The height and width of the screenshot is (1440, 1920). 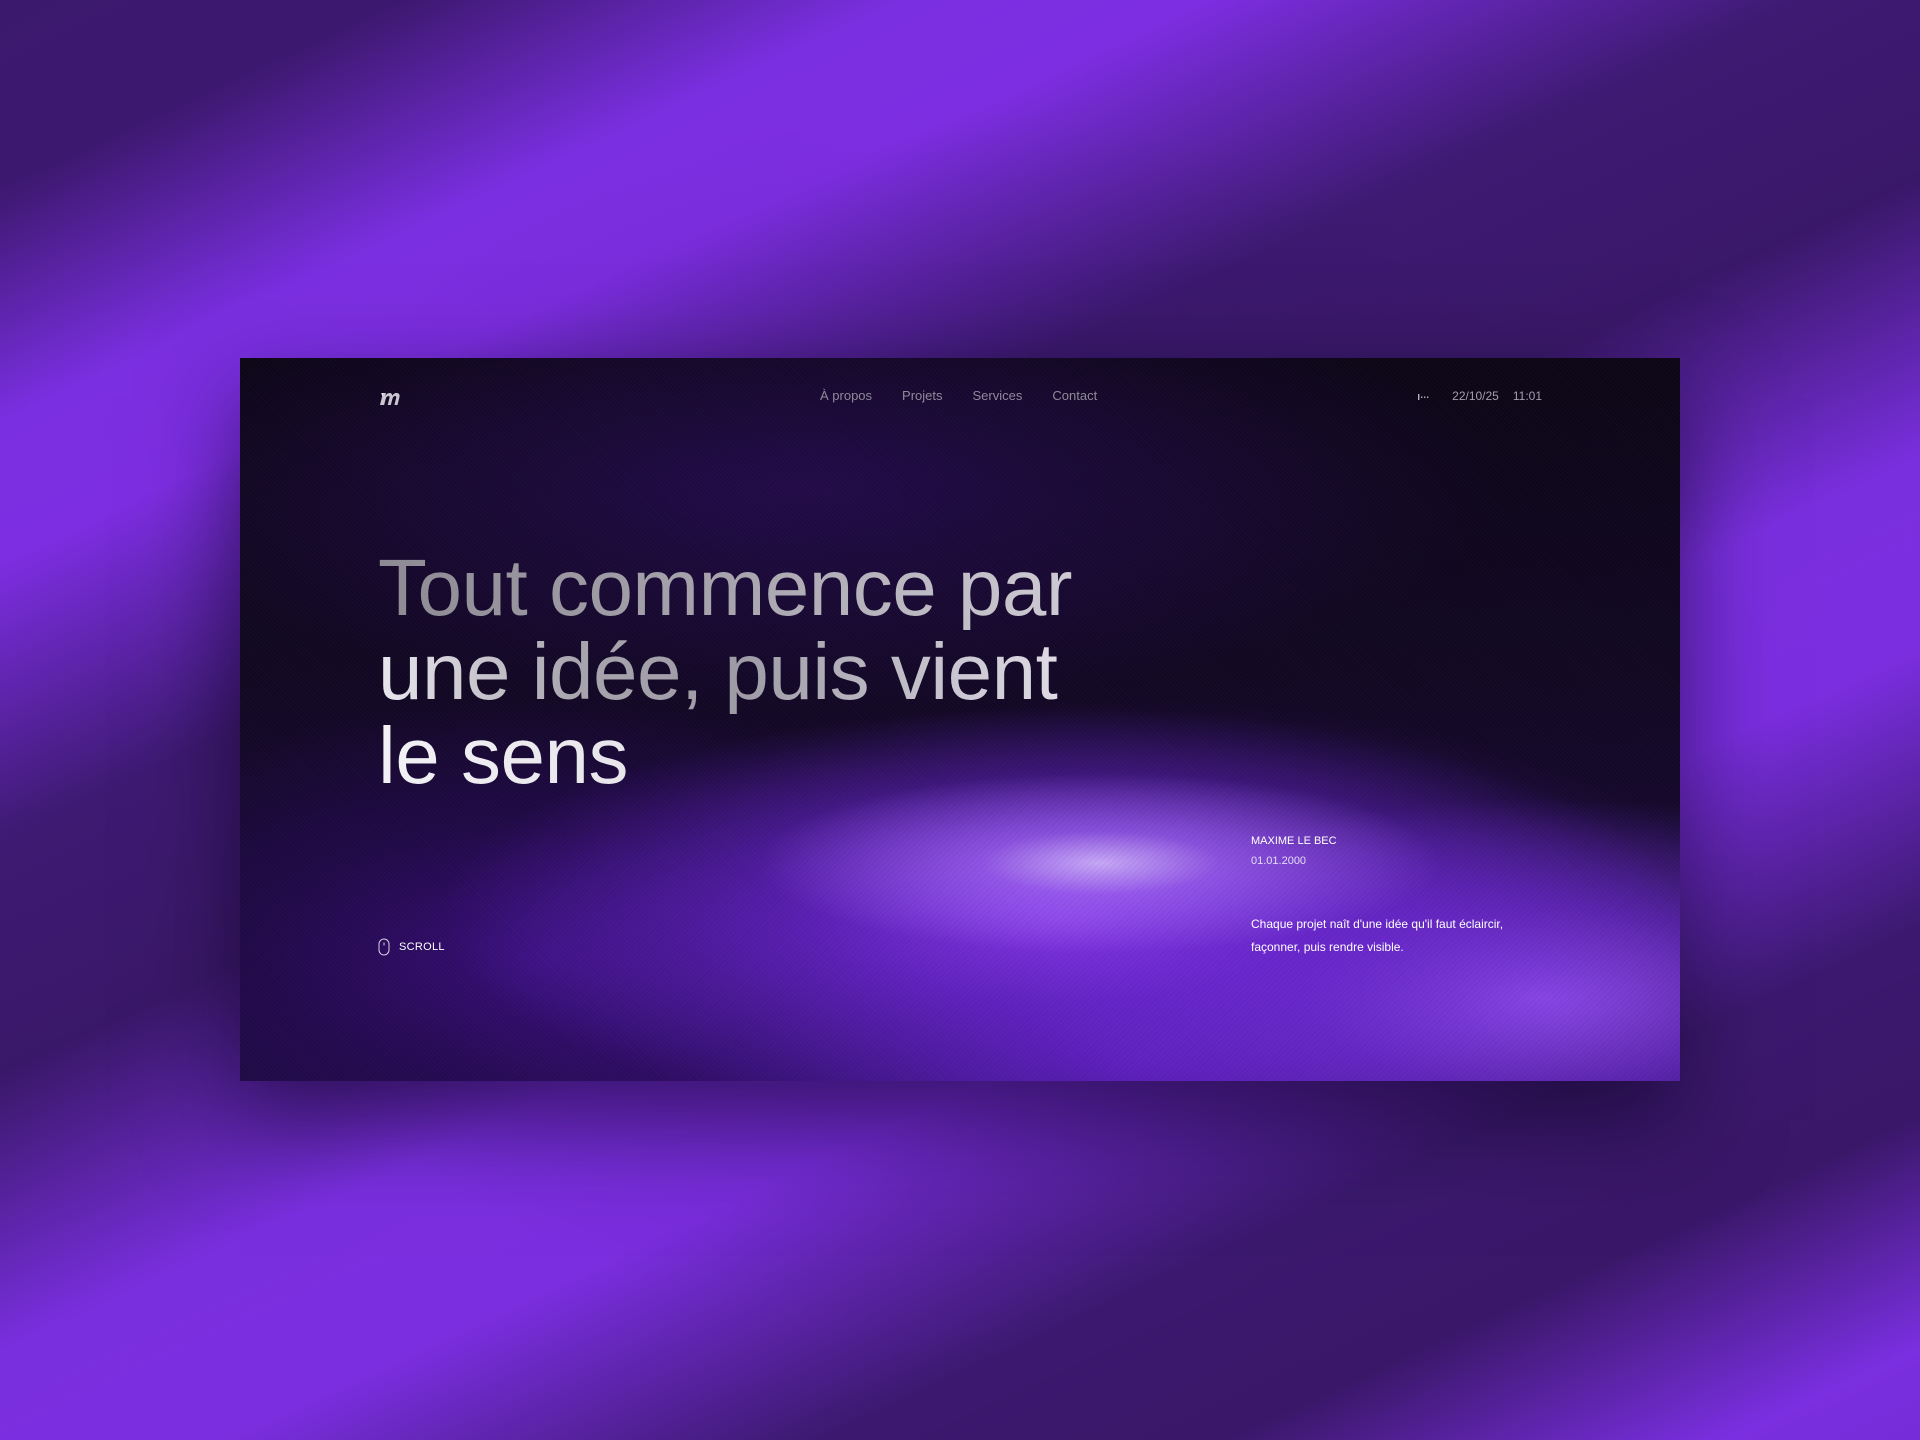 I want to click on hero-line-2: une idée, puis vient, so click(x=778, y=672).